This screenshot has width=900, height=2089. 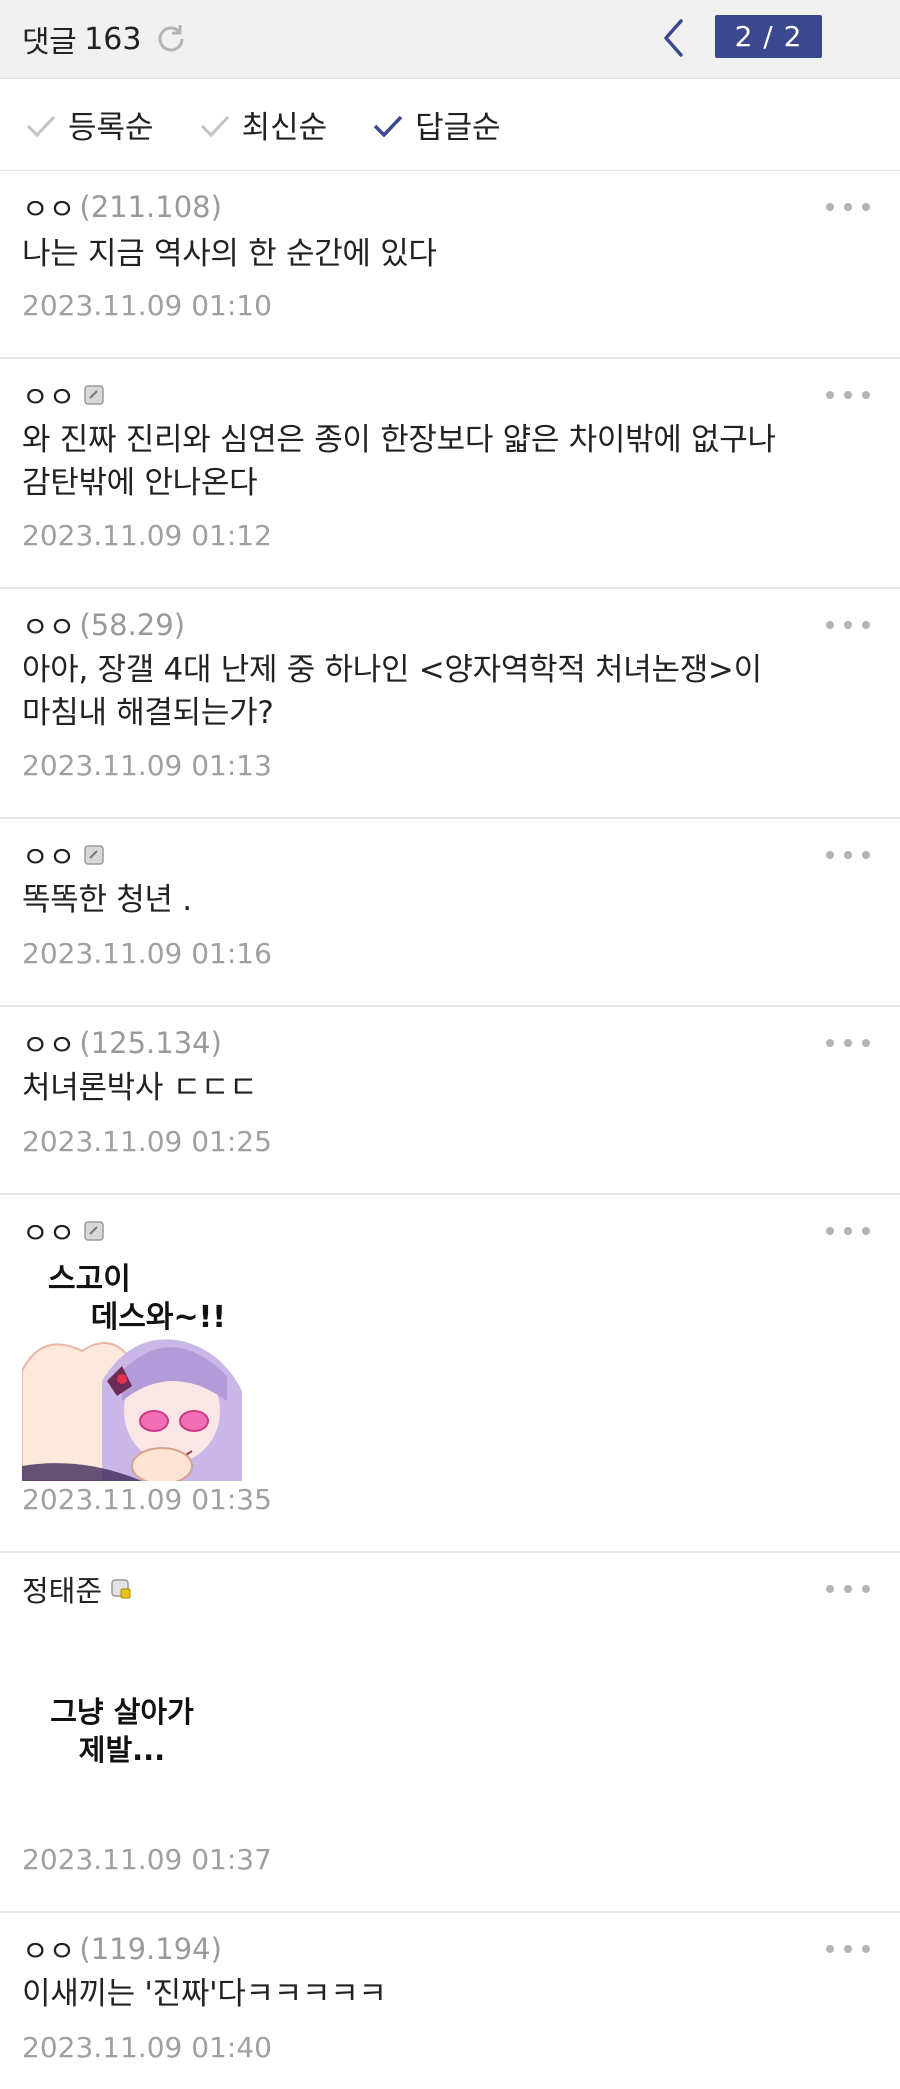 What do you see at coordinates (147, 1859) in the screenshot?
I see `comment-time: 2023.11.09 01:37` at bounding box center [147, 1859].